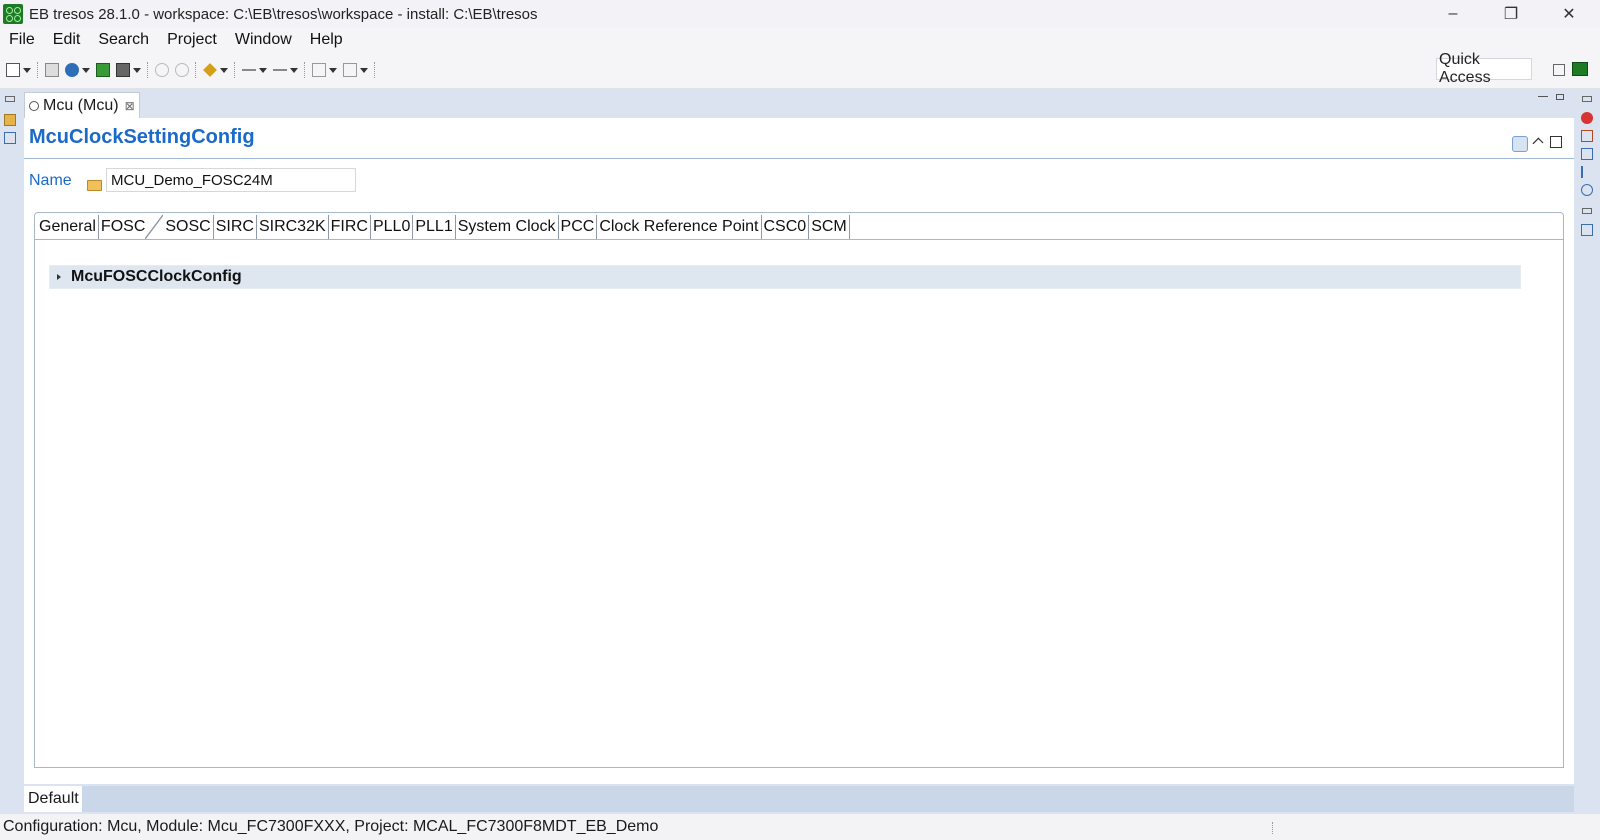 The width and height of the screenshot is (1600, 840). I want to click on editor-tab-label: Mcu (Mcu), so click(81, 105).